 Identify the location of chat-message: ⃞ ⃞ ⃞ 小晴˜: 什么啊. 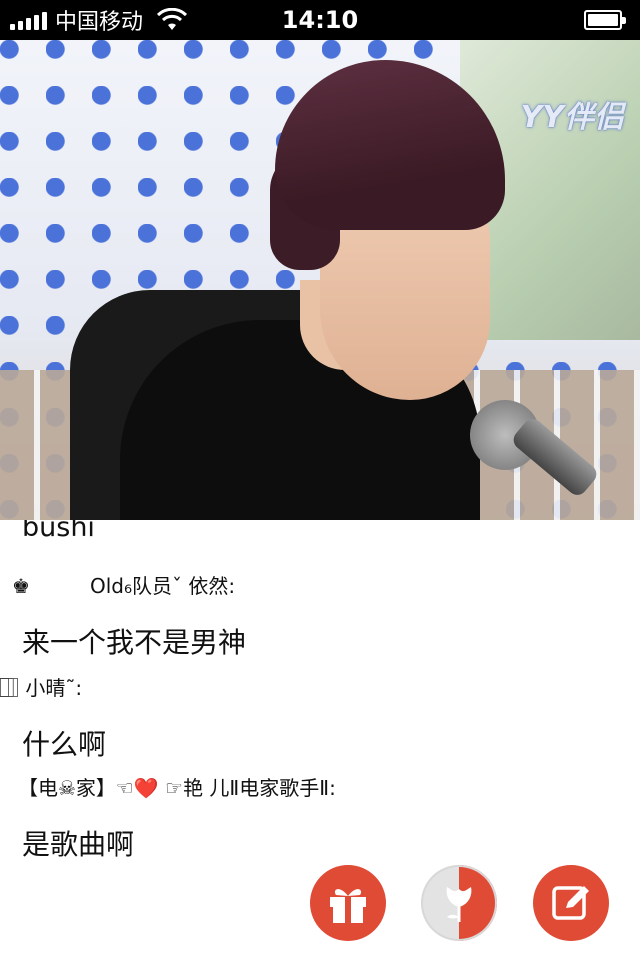
(320, 717).